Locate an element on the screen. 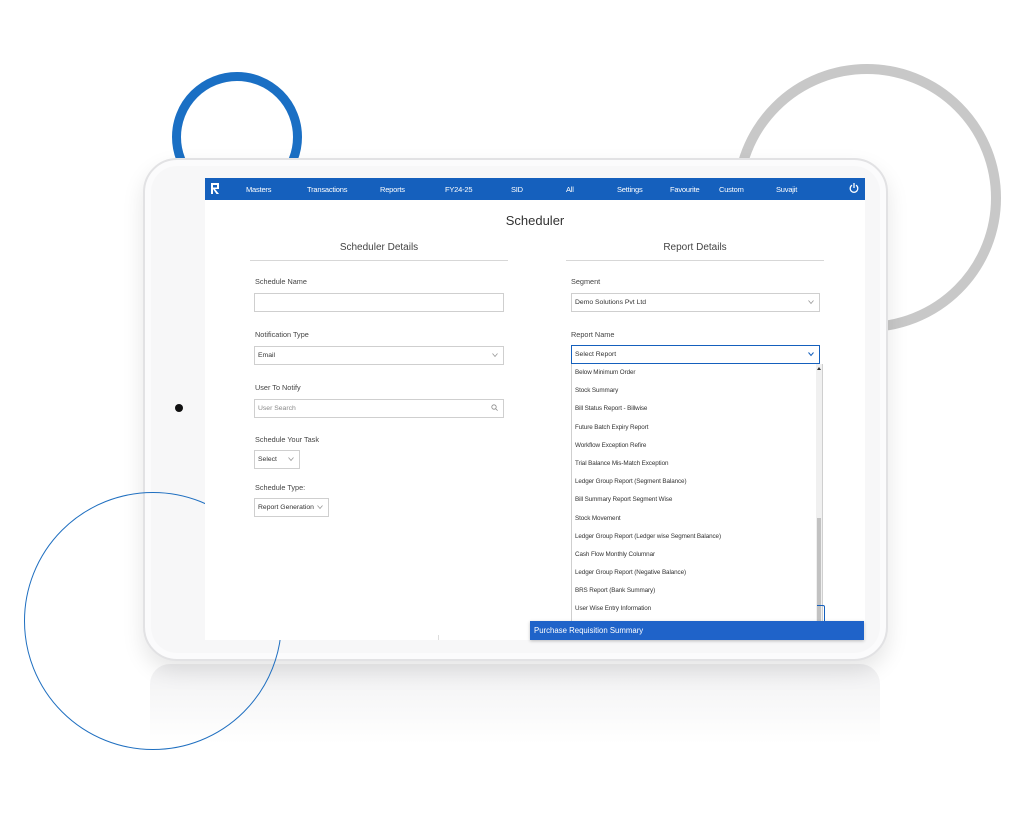 This screenshot has height=818, width=1024. schedule-type-value: Report Generation is located at coordinates (286, 507).